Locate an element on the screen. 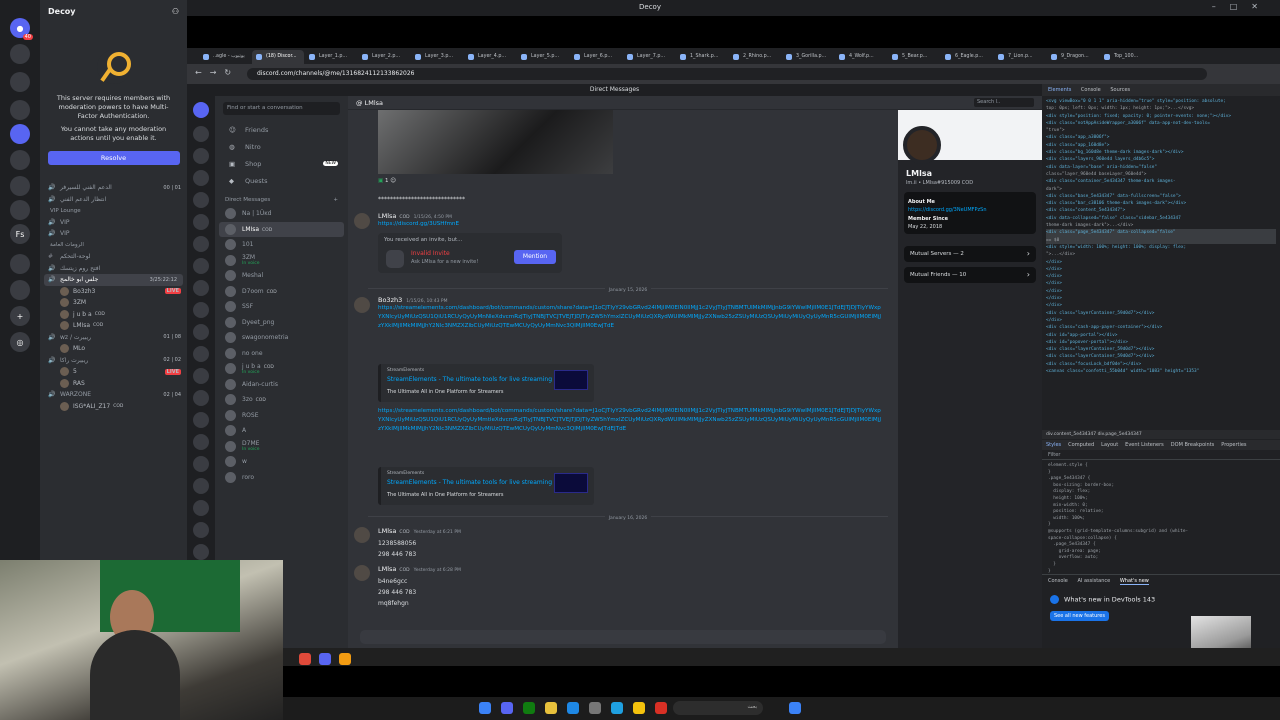  xbox-icon is located at coordinates (529, 708).